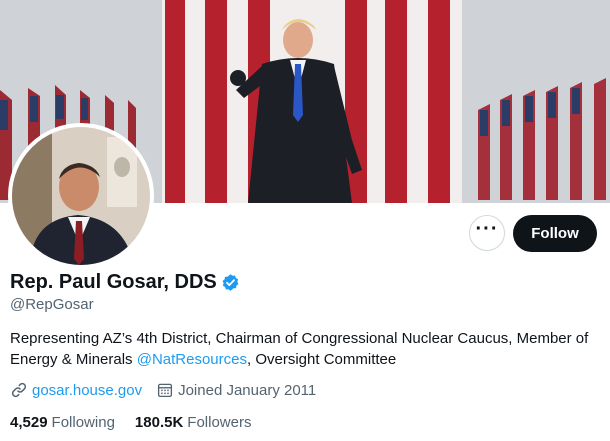 This screenshot has width=610, height=441. I want to click on profile-meta: gosar.house.gov Joined January 2011, so click(170, 390).